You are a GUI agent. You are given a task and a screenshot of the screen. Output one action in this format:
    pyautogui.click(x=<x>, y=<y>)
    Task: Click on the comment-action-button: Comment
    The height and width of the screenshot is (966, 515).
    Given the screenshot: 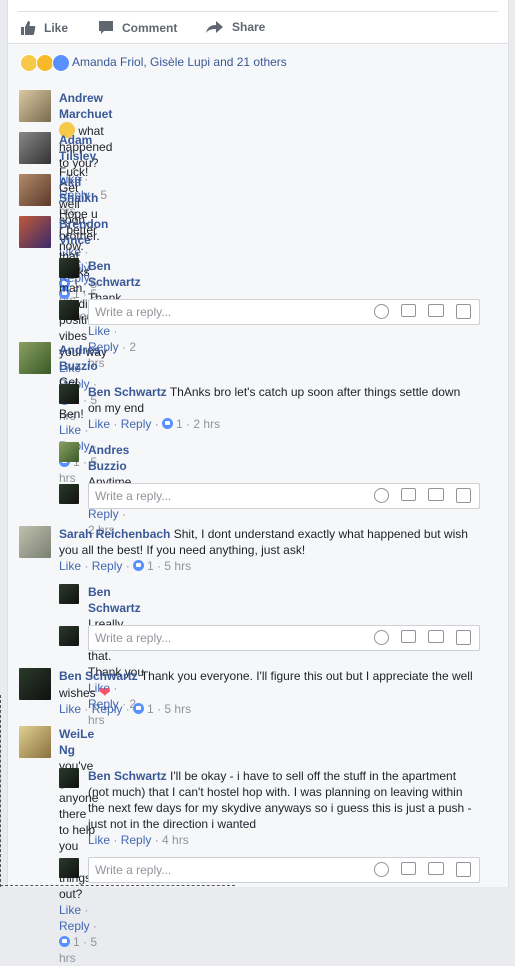 What is the action you would take?
    pyautogui.click(x=137, y=27)
    